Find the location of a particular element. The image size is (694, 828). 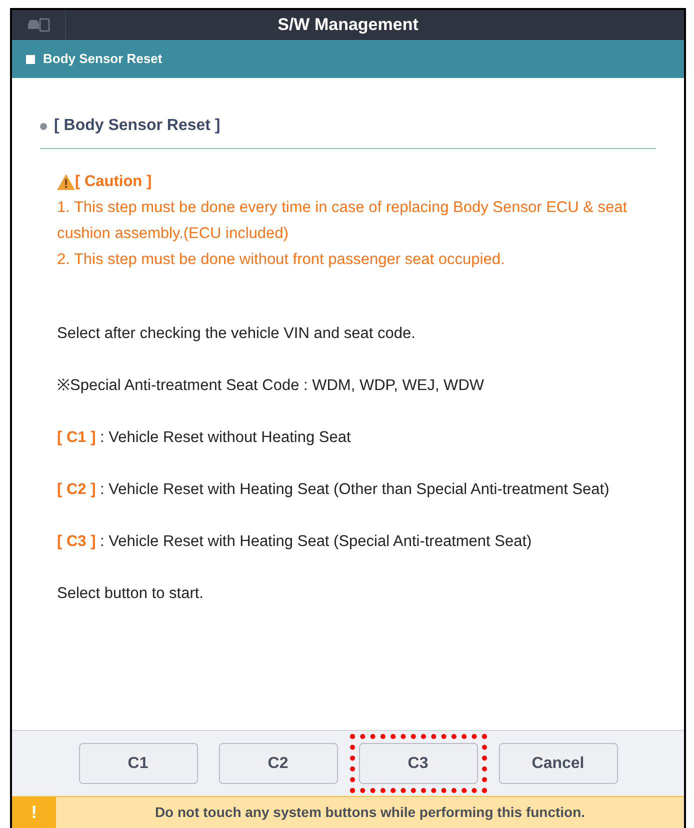

caution-text: 2. This step must be done without front passenger seat occupied. is located at coordinates (281, 260).